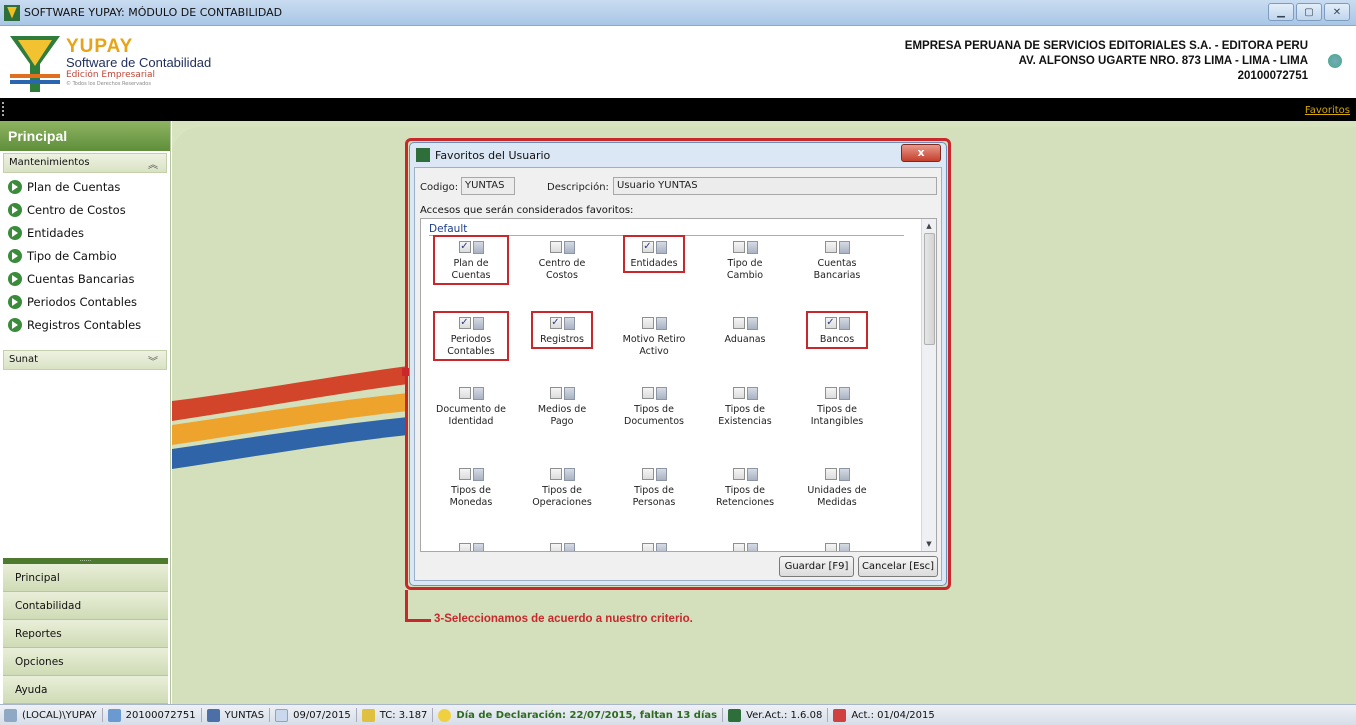 This screenshot has height=725, width=1356. I want to click on nav-contabilidad: Contabilidad, so click(85, 606).